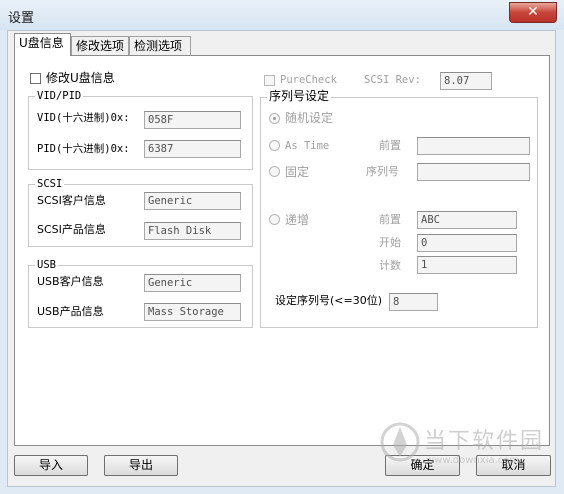 The image size is (564, 494). I want to click on tab-modify-options: 修改选项, so click(100, 45).